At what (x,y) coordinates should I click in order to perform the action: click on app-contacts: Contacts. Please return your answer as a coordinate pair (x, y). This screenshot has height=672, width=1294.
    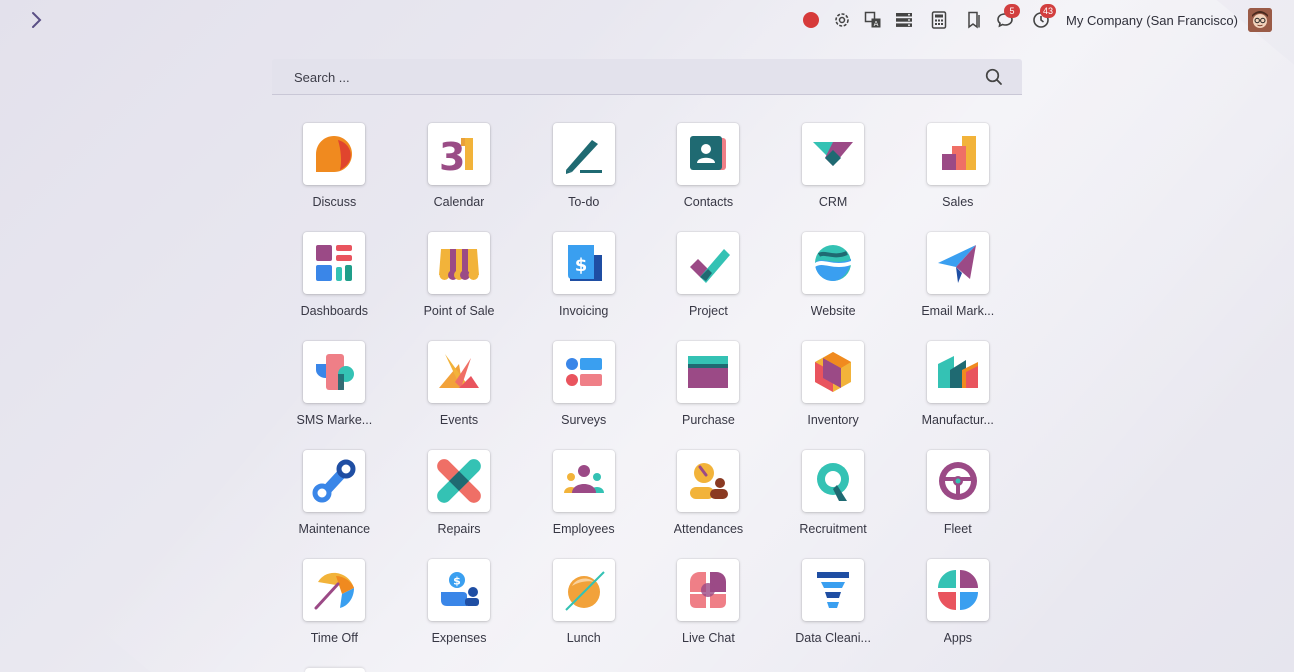
    Looking at the image, I should click on (708, 177).